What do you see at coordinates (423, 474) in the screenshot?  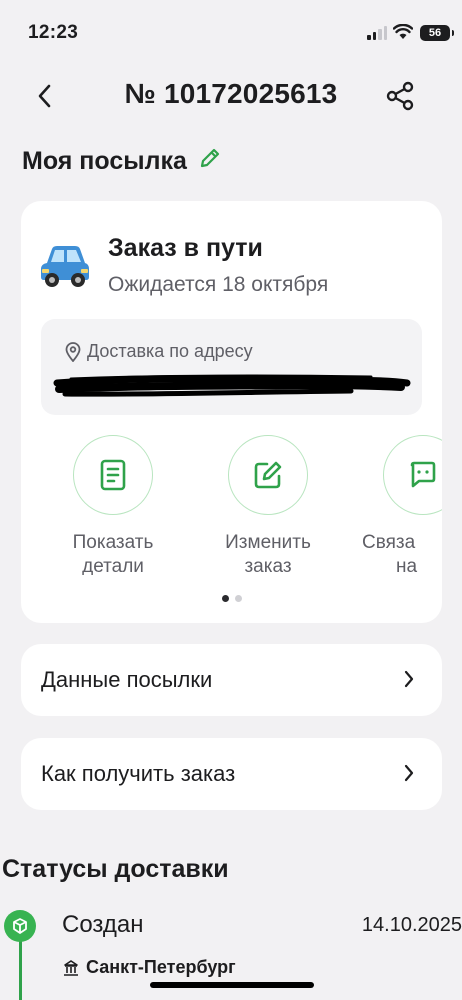 I see `chat-icon` at bounding box center [423, 474].